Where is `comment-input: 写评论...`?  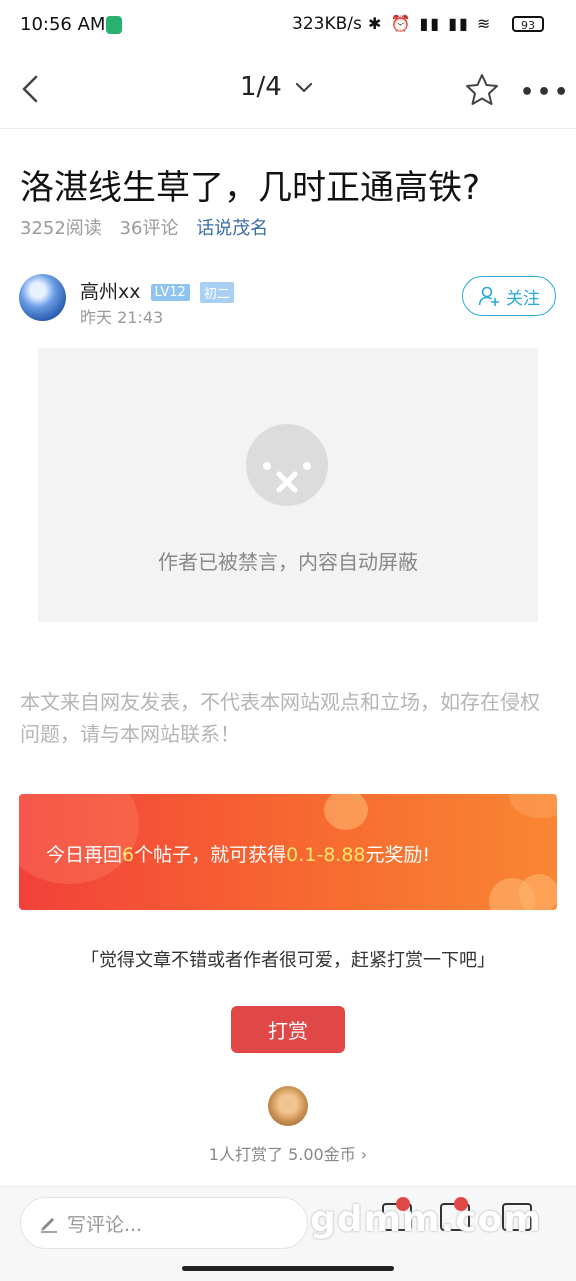
comment-input: 写评论... is located at coordinates (164, 1223).